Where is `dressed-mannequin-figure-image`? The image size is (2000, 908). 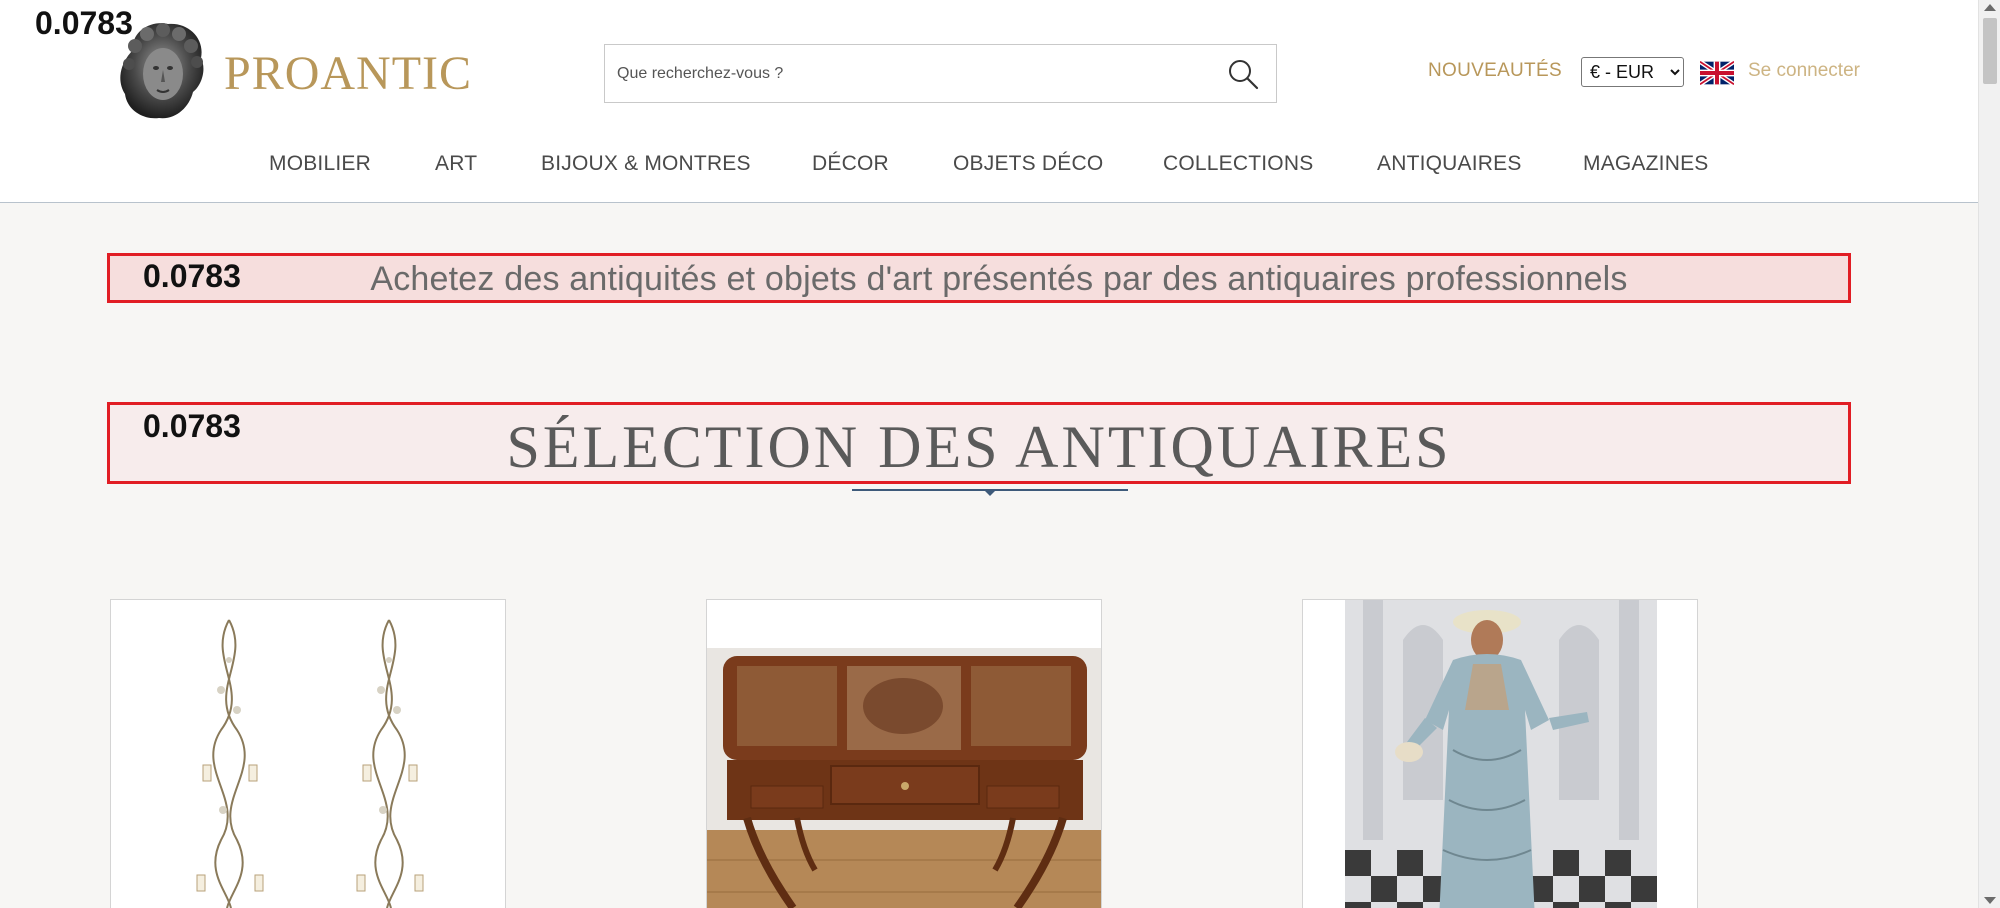 dressed-mannequin-figure-image is located at coordinates (1500, 754).